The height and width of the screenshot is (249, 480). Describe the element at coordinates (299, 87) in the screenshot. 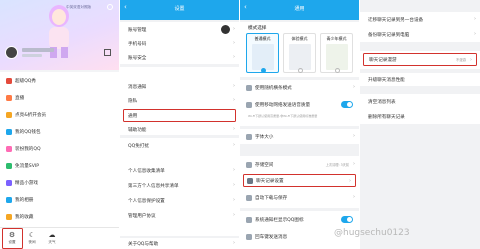

I see `list-item: 使用随机横条模式 ›` at that location.